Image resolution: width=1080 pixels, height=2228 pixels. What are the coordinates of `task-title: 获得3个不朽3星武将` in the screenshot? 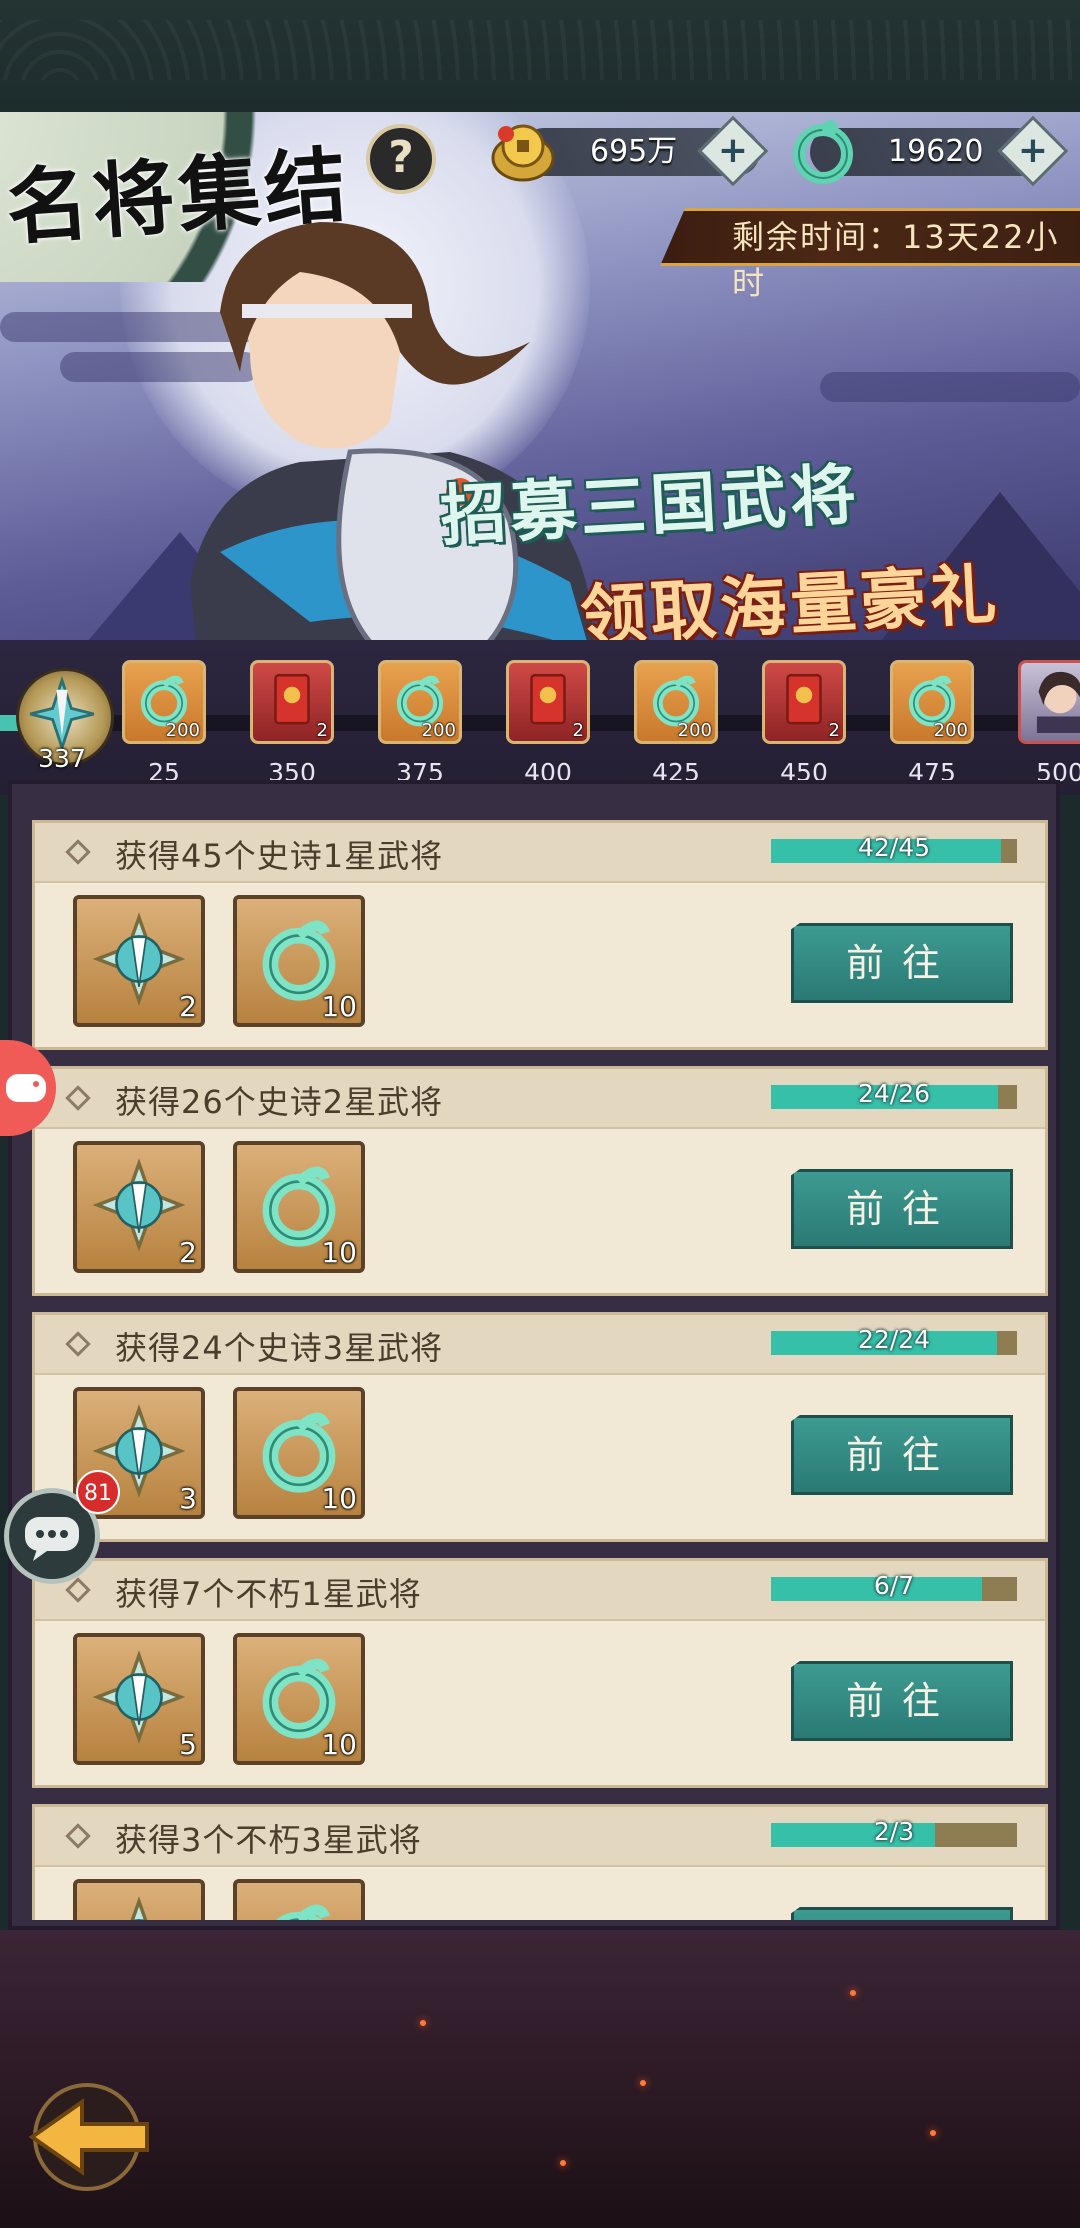 It's located at (268, 1840).